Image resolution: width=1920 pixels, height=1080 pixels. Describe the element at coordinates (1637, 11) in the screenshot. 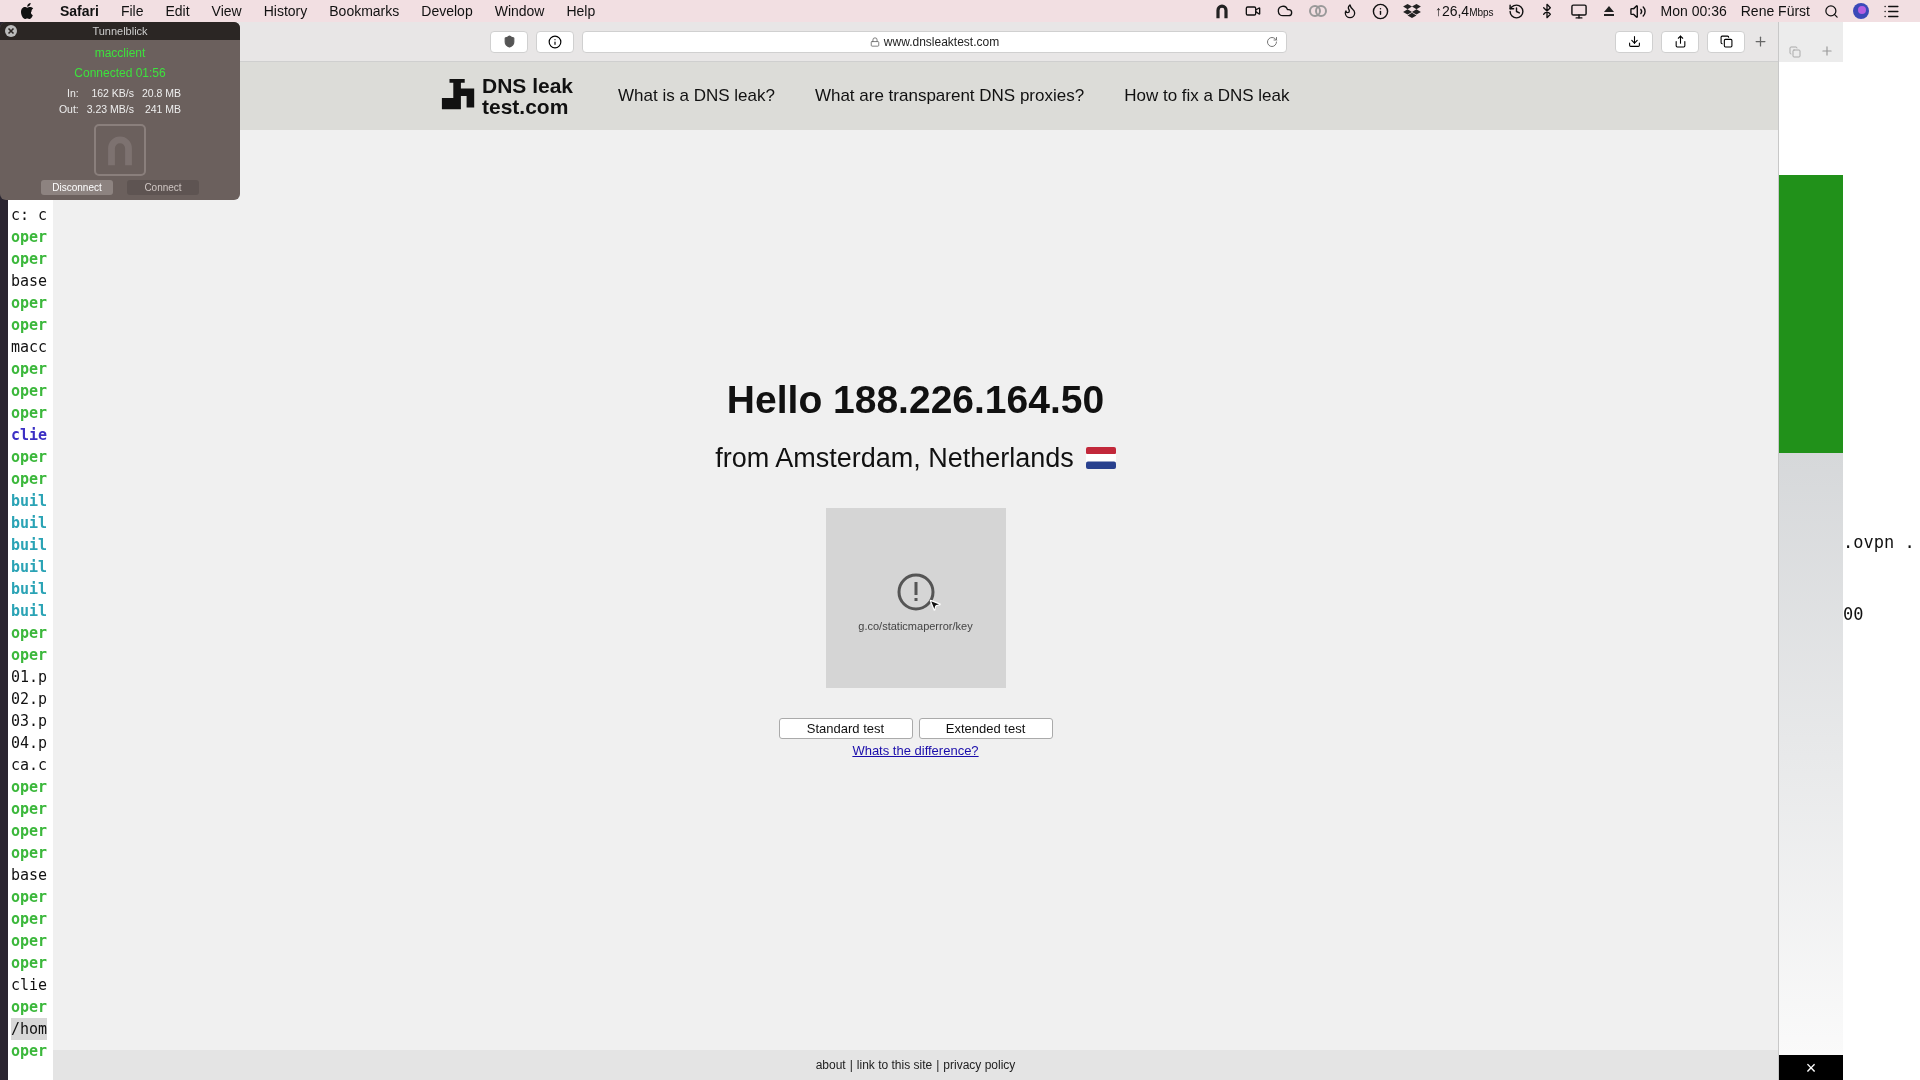

I see `volume-icon` at that location.